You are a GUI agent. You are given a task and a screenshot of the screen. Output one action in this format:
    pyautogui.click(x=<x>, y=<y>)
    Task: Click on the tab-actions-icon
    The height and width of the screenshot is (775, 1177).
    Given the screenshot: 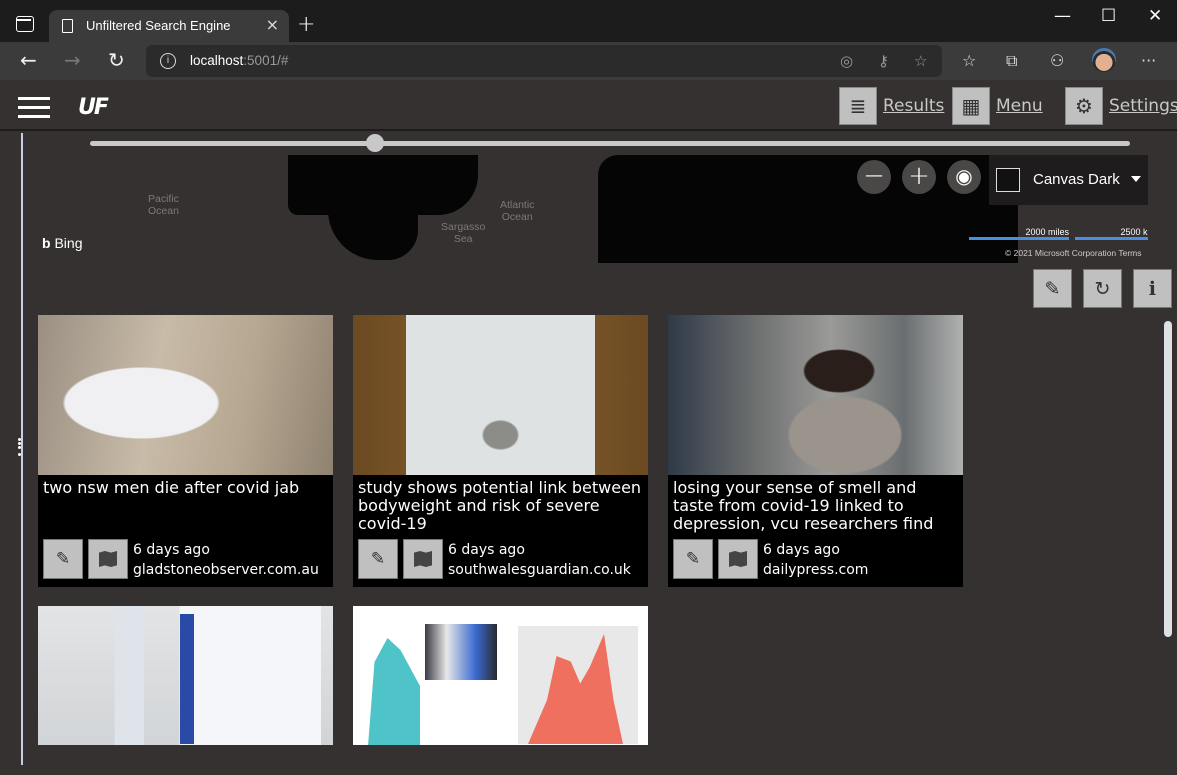 What is the action you would take?
    pyautogui.click(x=25, y=24)
    